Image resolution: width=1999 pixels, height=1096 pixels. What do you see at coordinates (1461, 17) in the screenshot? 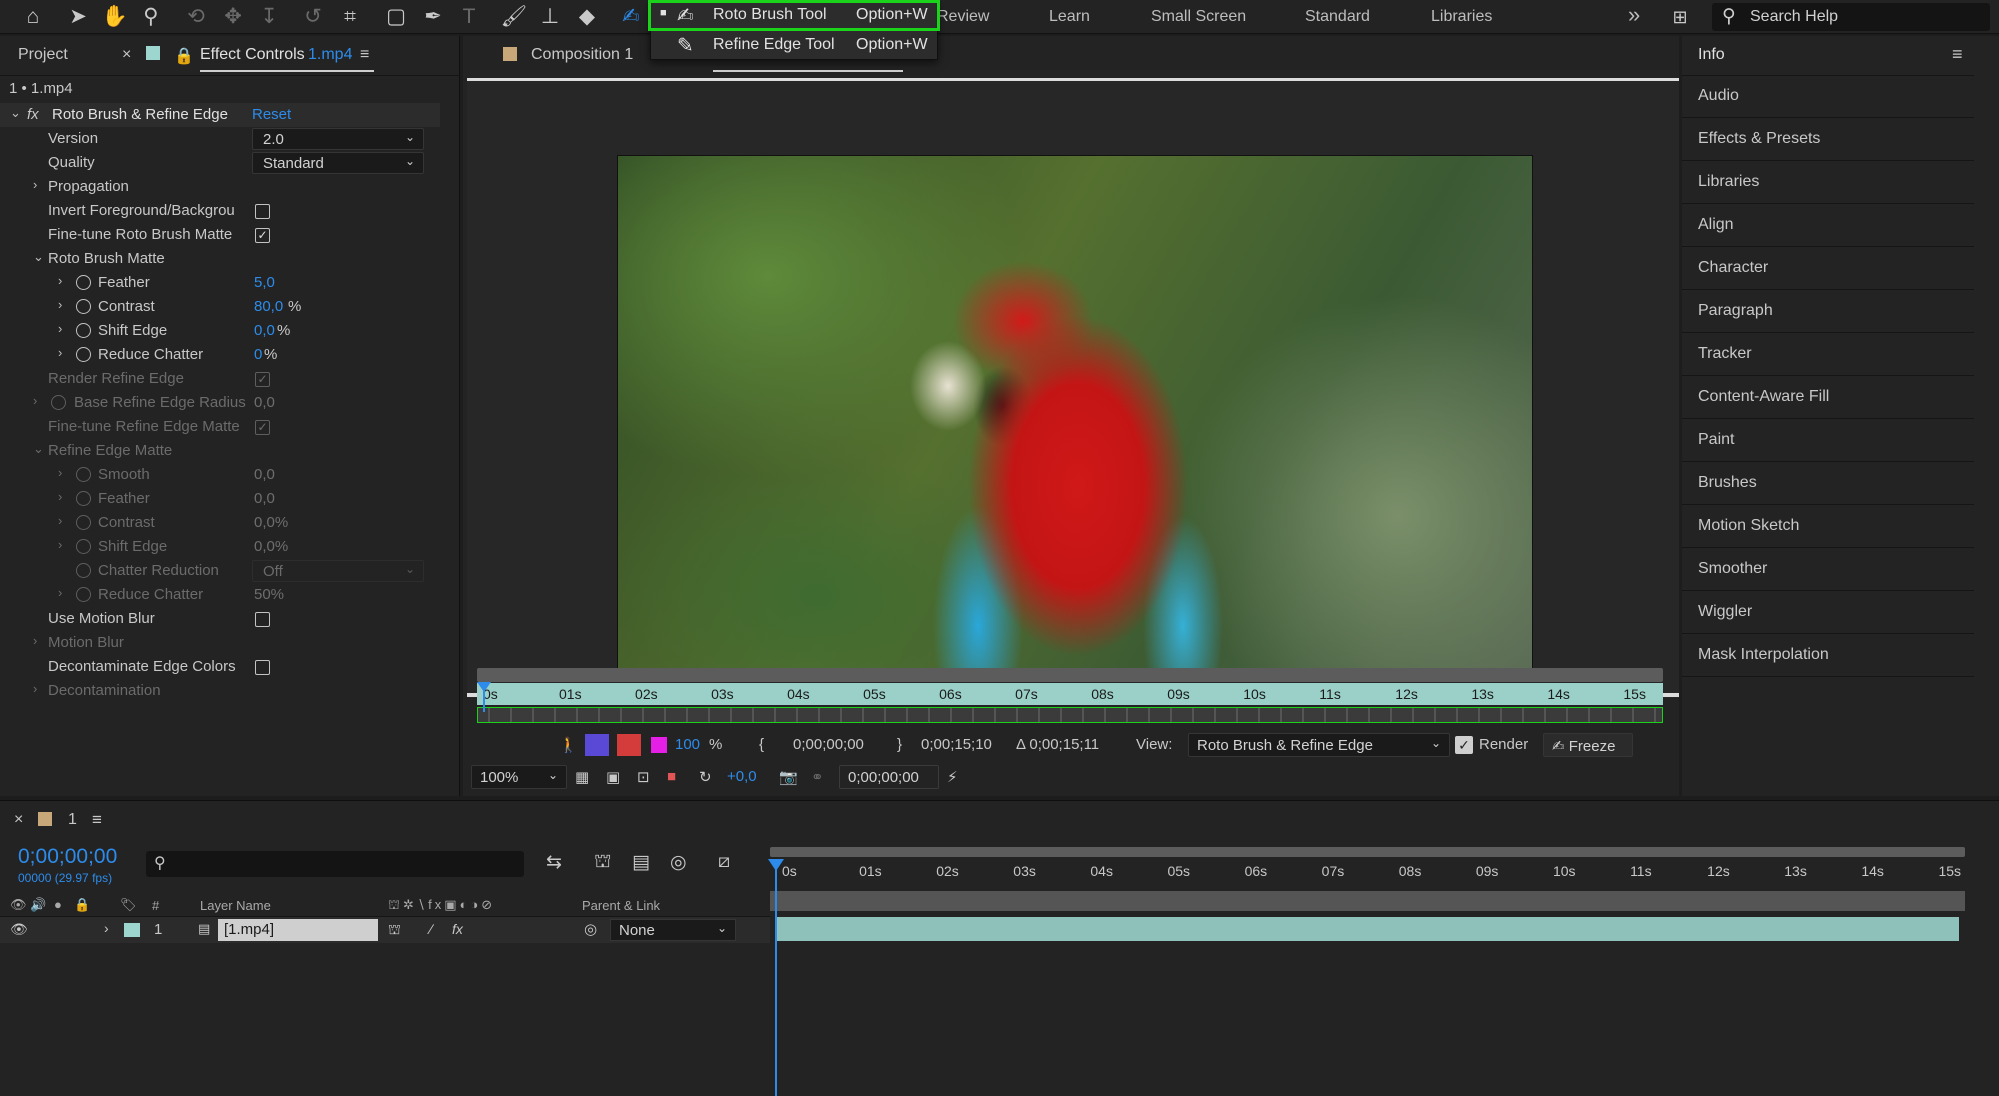
I see `workspace-libraries: Libraries` at bounding box center [1461, 17].